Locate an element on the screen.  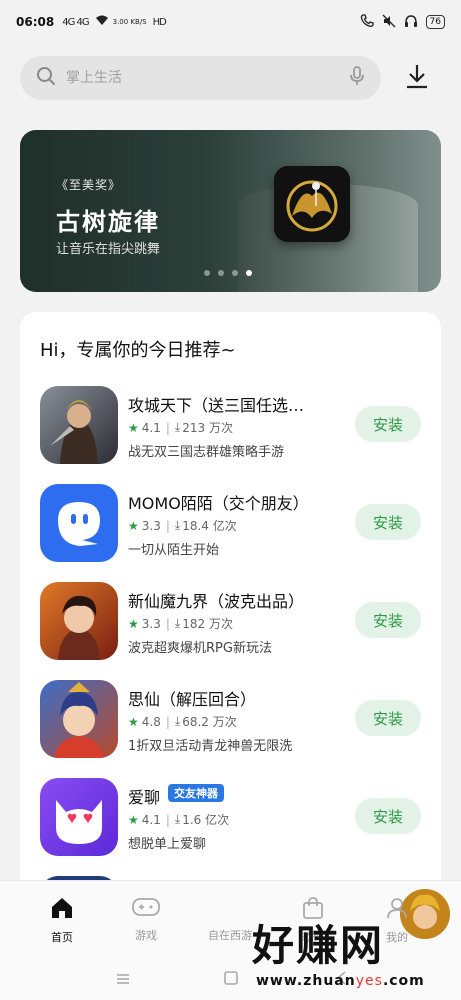
featured-banner: 《至美奖》 古树旋律 让音乐在指尖跳舞 is located at coordinates (230, 211).